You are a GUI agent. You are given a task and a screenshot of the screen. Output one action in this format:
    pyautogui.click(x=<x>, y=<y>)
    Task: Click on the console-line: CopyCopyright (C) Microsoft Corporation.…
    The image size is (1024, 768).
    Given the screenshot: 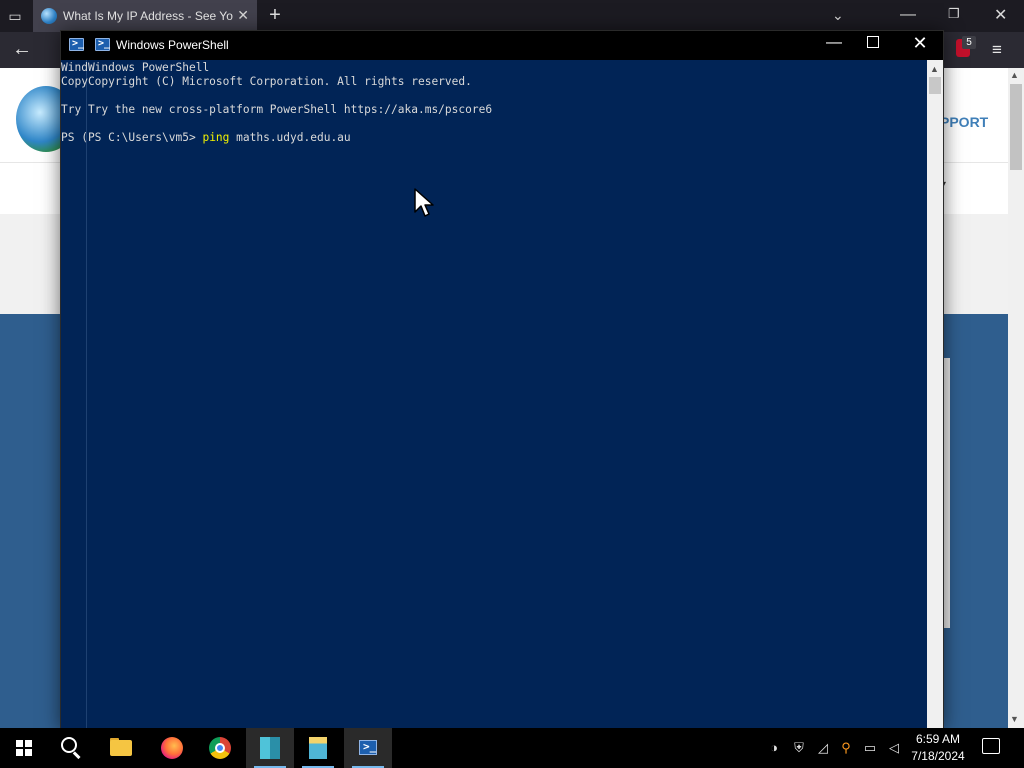 What is the action you would take?
    pyautogui.click(x=266, y=81)
    